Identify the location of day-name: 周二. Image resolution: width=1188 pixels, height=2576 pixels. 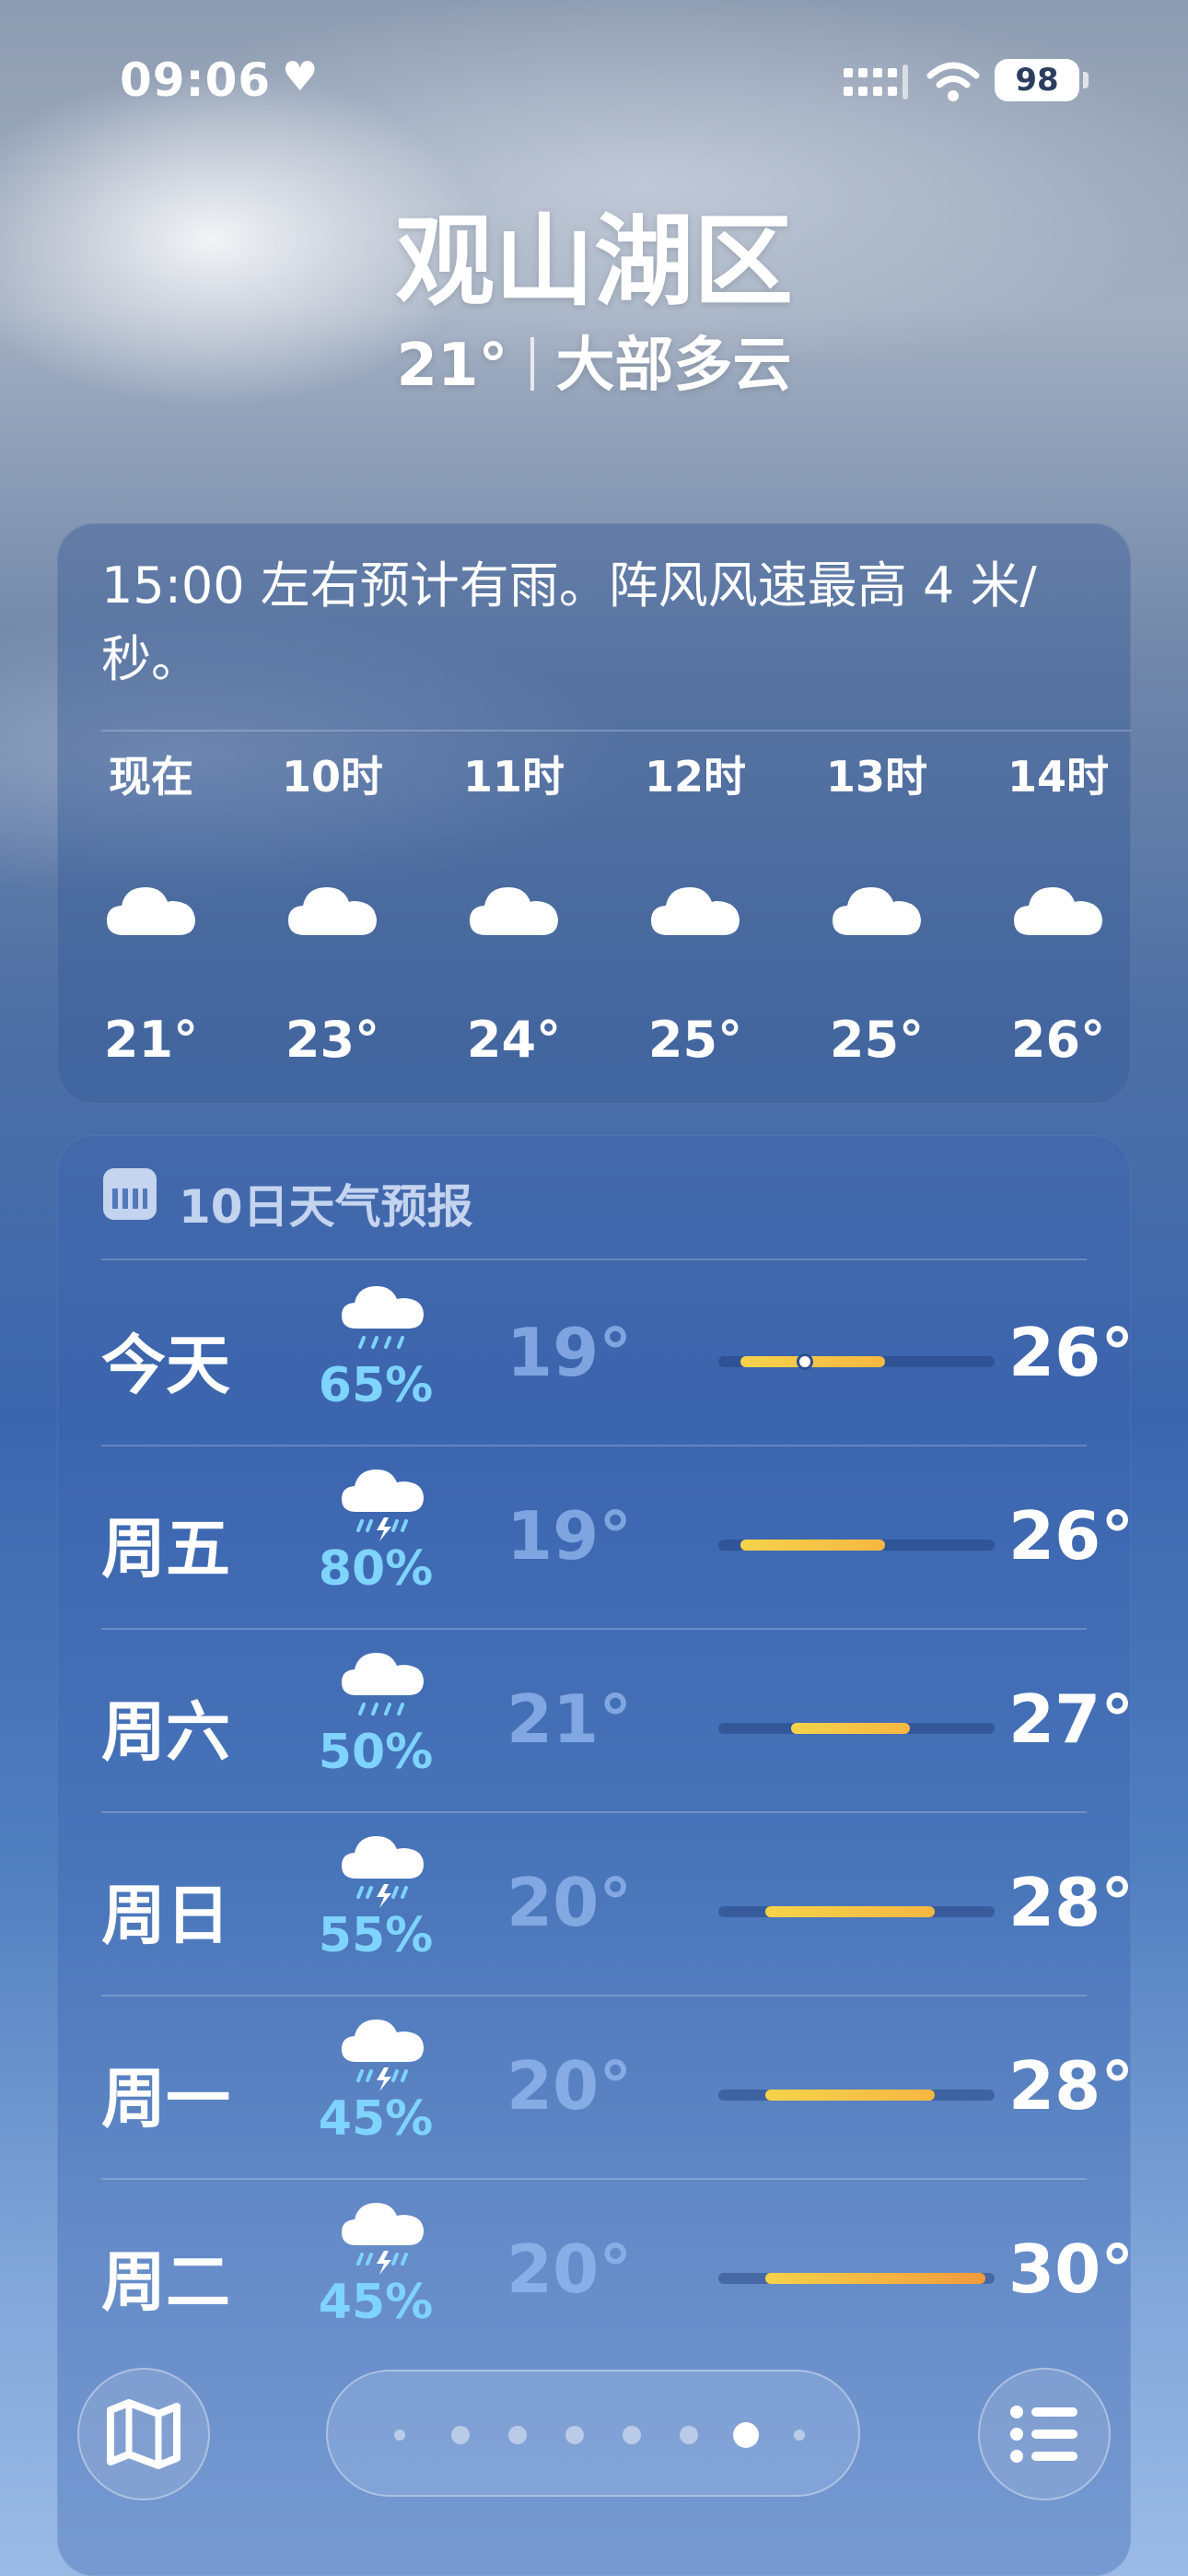
(165, 2282).